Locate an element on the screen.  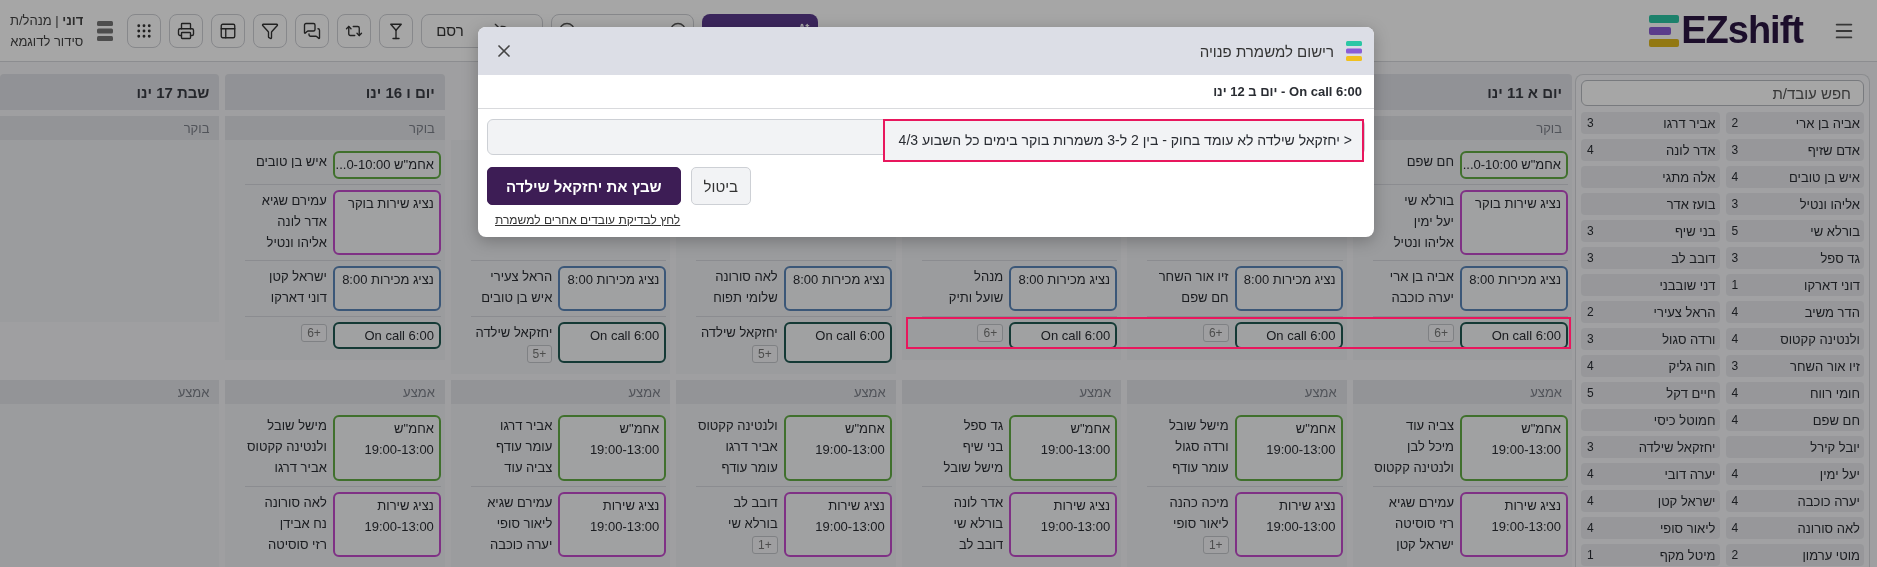
search-field: חפש עובד/ת is located at coordinates (1722, 93).